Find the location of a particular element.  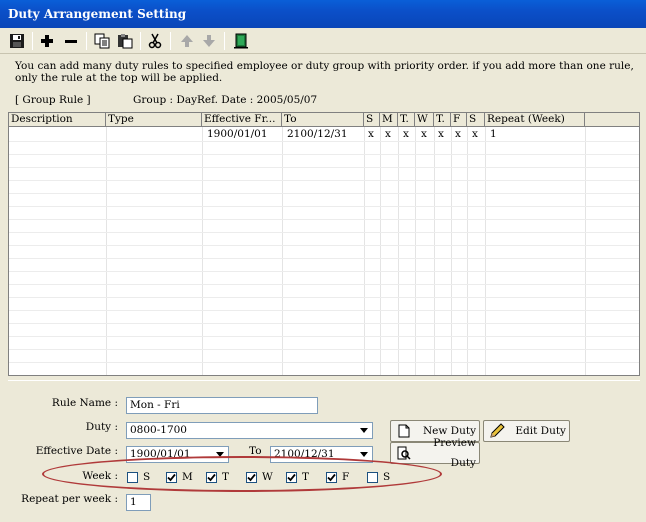

column-header-sat: S is located at coordinates (476, 120).